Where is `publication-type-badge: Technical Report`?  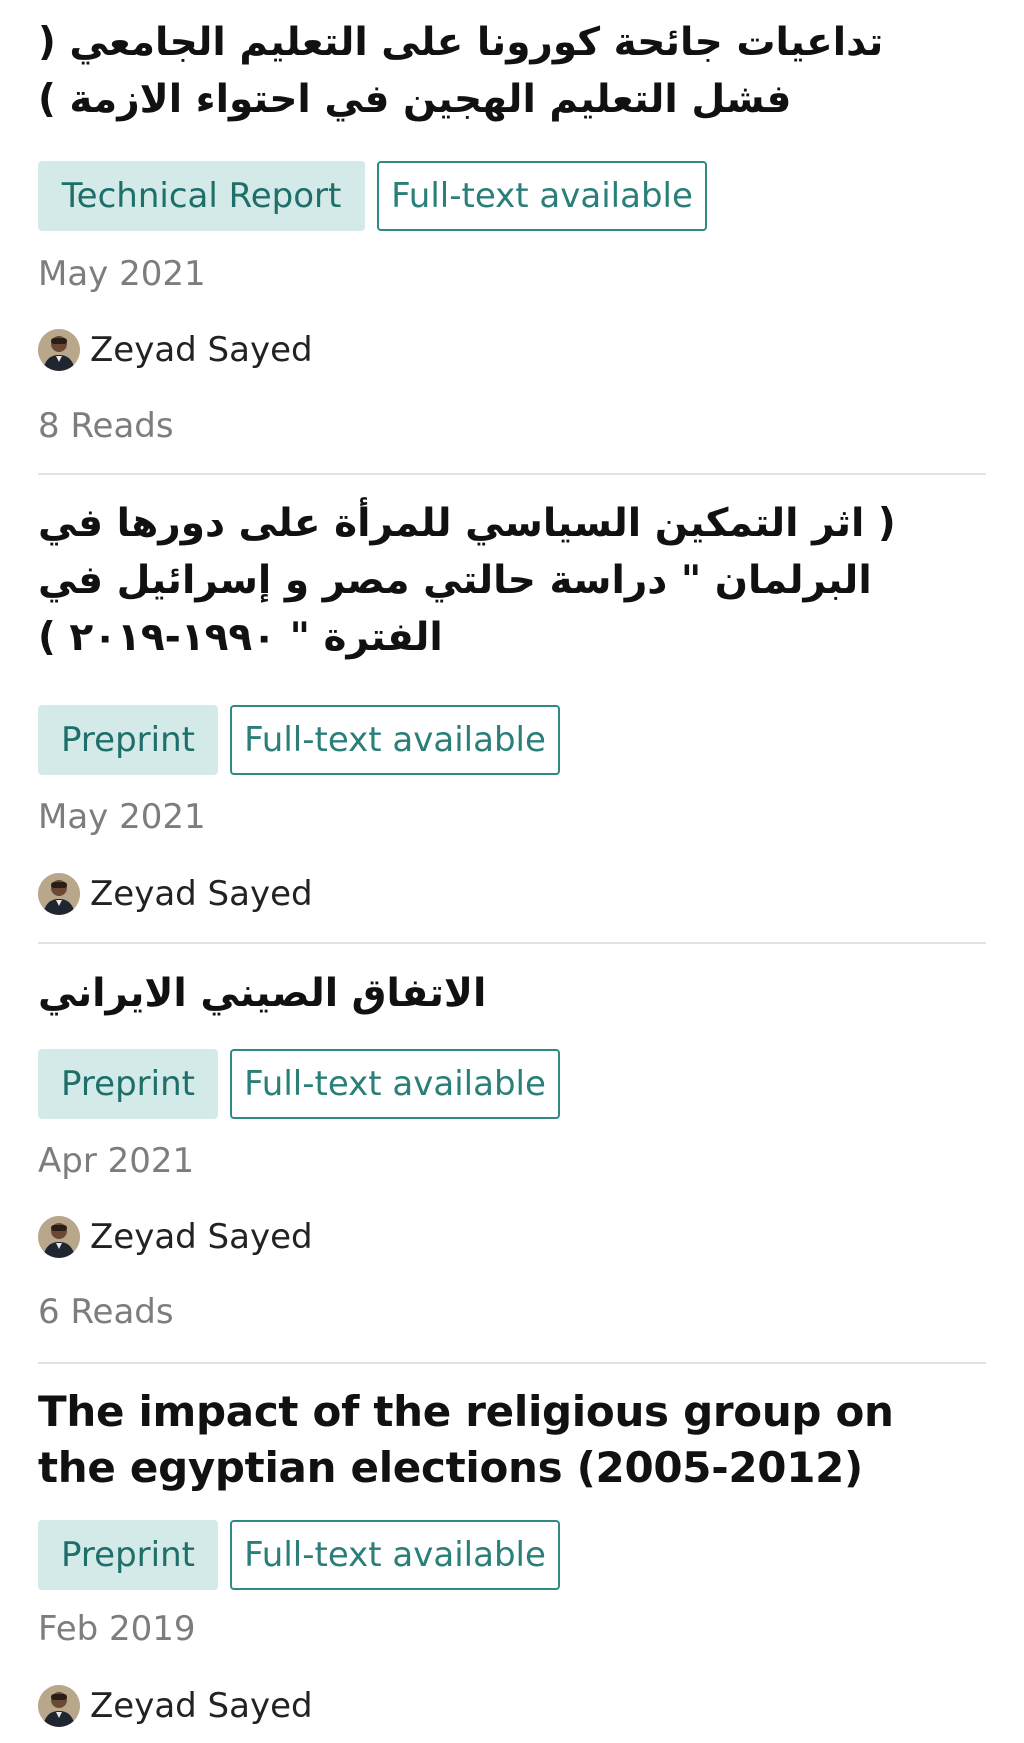 publication-type-badge: Technical Report is located at coordinates (201, 196).